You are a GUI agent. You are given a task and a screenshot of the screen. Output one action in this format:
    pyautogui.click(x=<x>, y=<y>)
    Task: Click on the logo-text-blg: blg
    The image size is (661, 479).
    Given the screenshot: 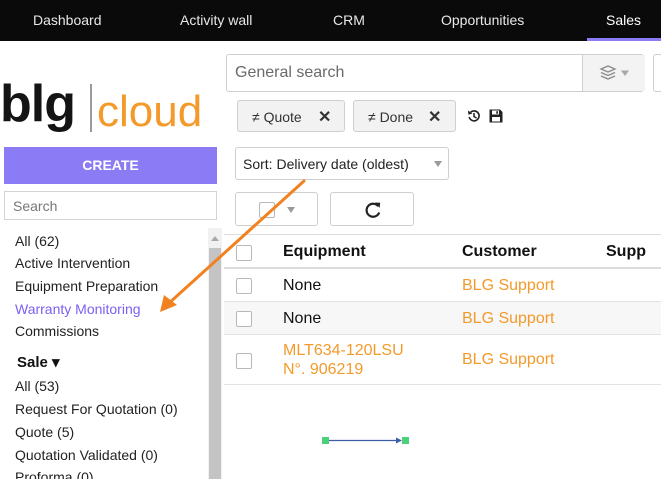 What is the action you would take?
    pyautogui.click(x=38, y=104)
    